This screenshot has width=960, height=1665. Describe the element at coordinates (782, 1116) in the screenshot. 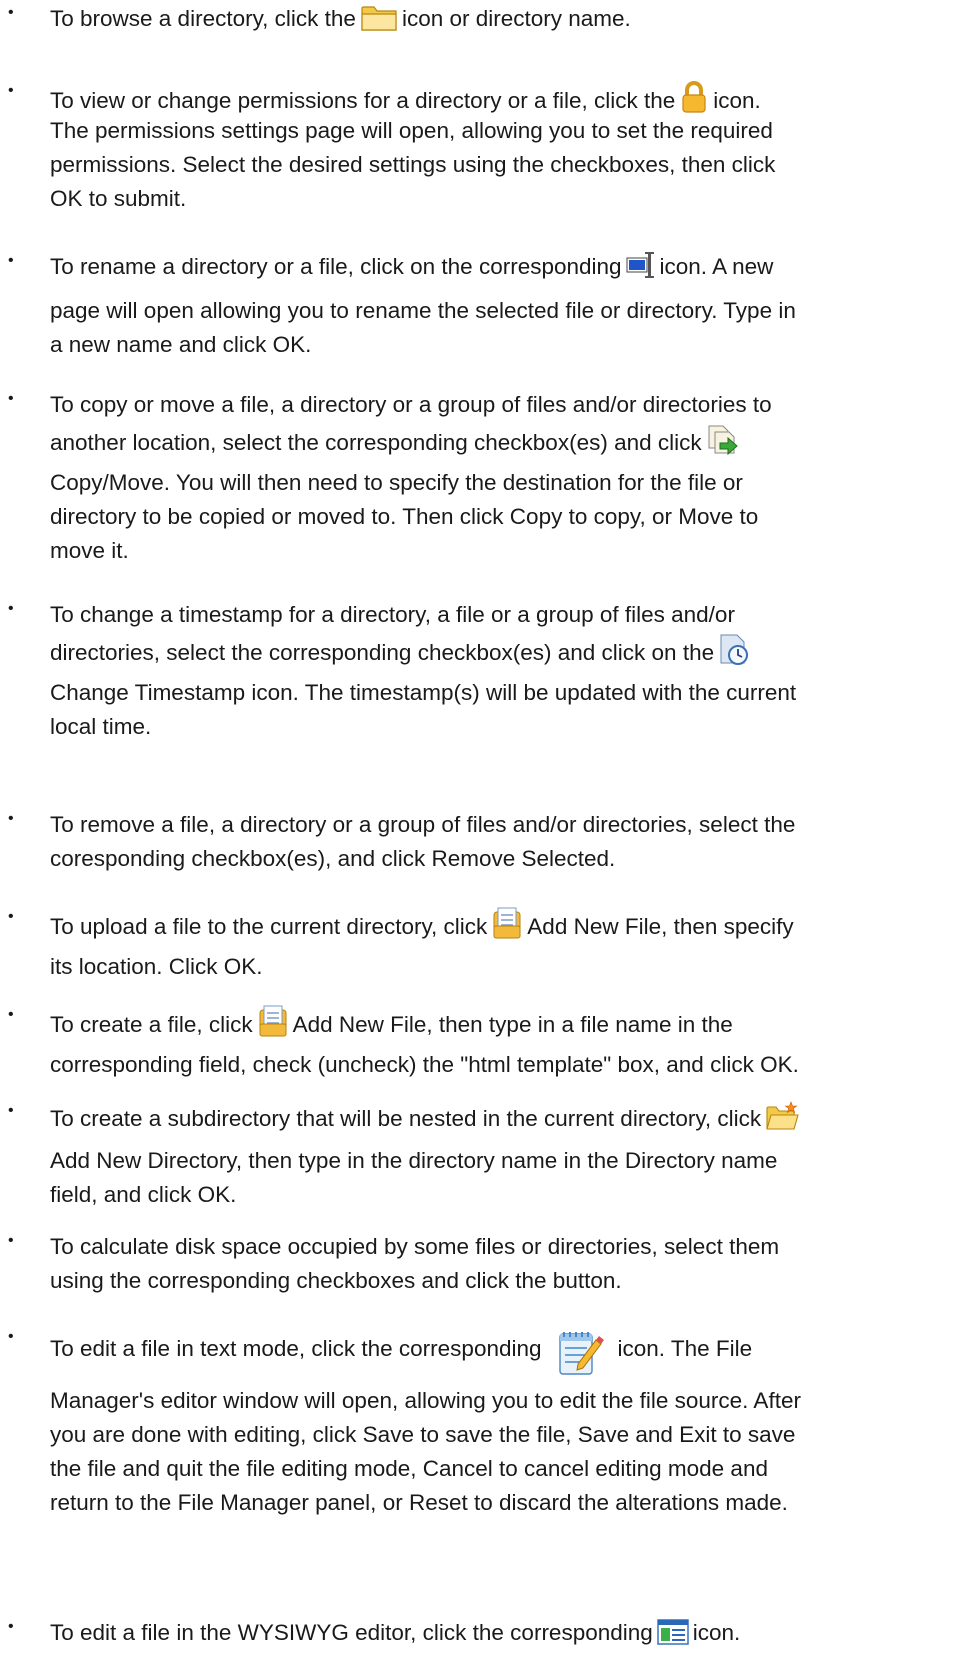

I see `add-directory-icon` at that location.